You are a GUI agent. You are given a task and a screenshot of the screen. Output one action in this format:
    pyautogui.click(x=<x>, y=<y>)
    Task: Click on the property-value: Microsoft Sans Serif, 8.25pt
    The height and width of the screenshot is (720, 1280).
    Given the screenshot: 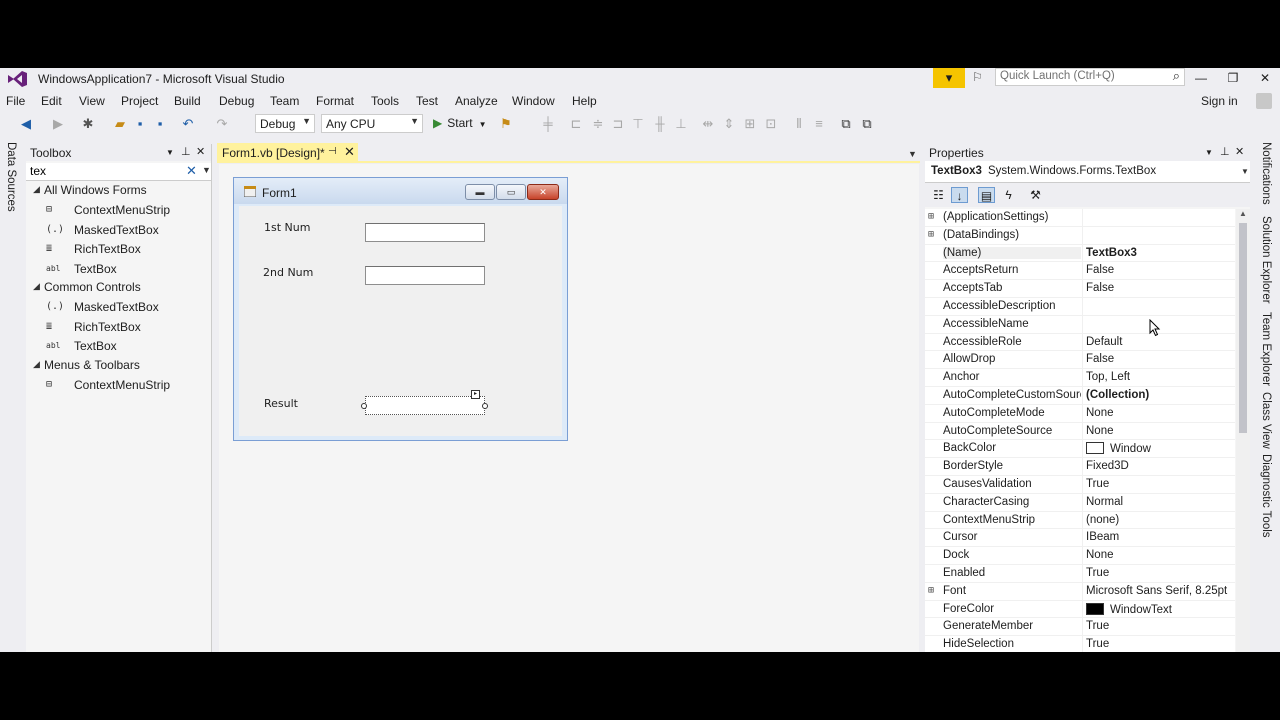 What is the action you would take?
    pyautogui.click(x=1156, y=591)
    